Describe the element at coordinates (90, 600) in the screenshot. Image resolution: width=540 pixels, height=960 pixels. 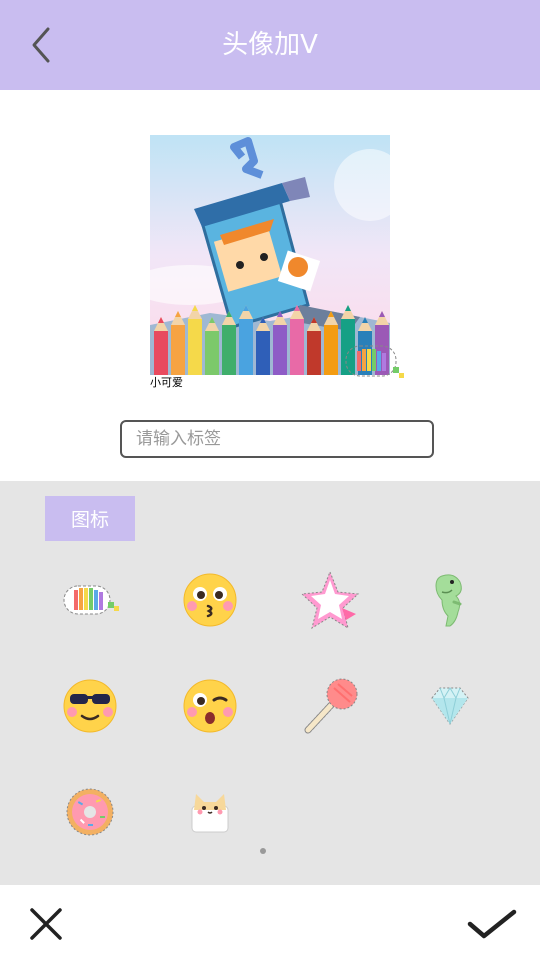
I see `rainbow-cloud-icon` at that location.